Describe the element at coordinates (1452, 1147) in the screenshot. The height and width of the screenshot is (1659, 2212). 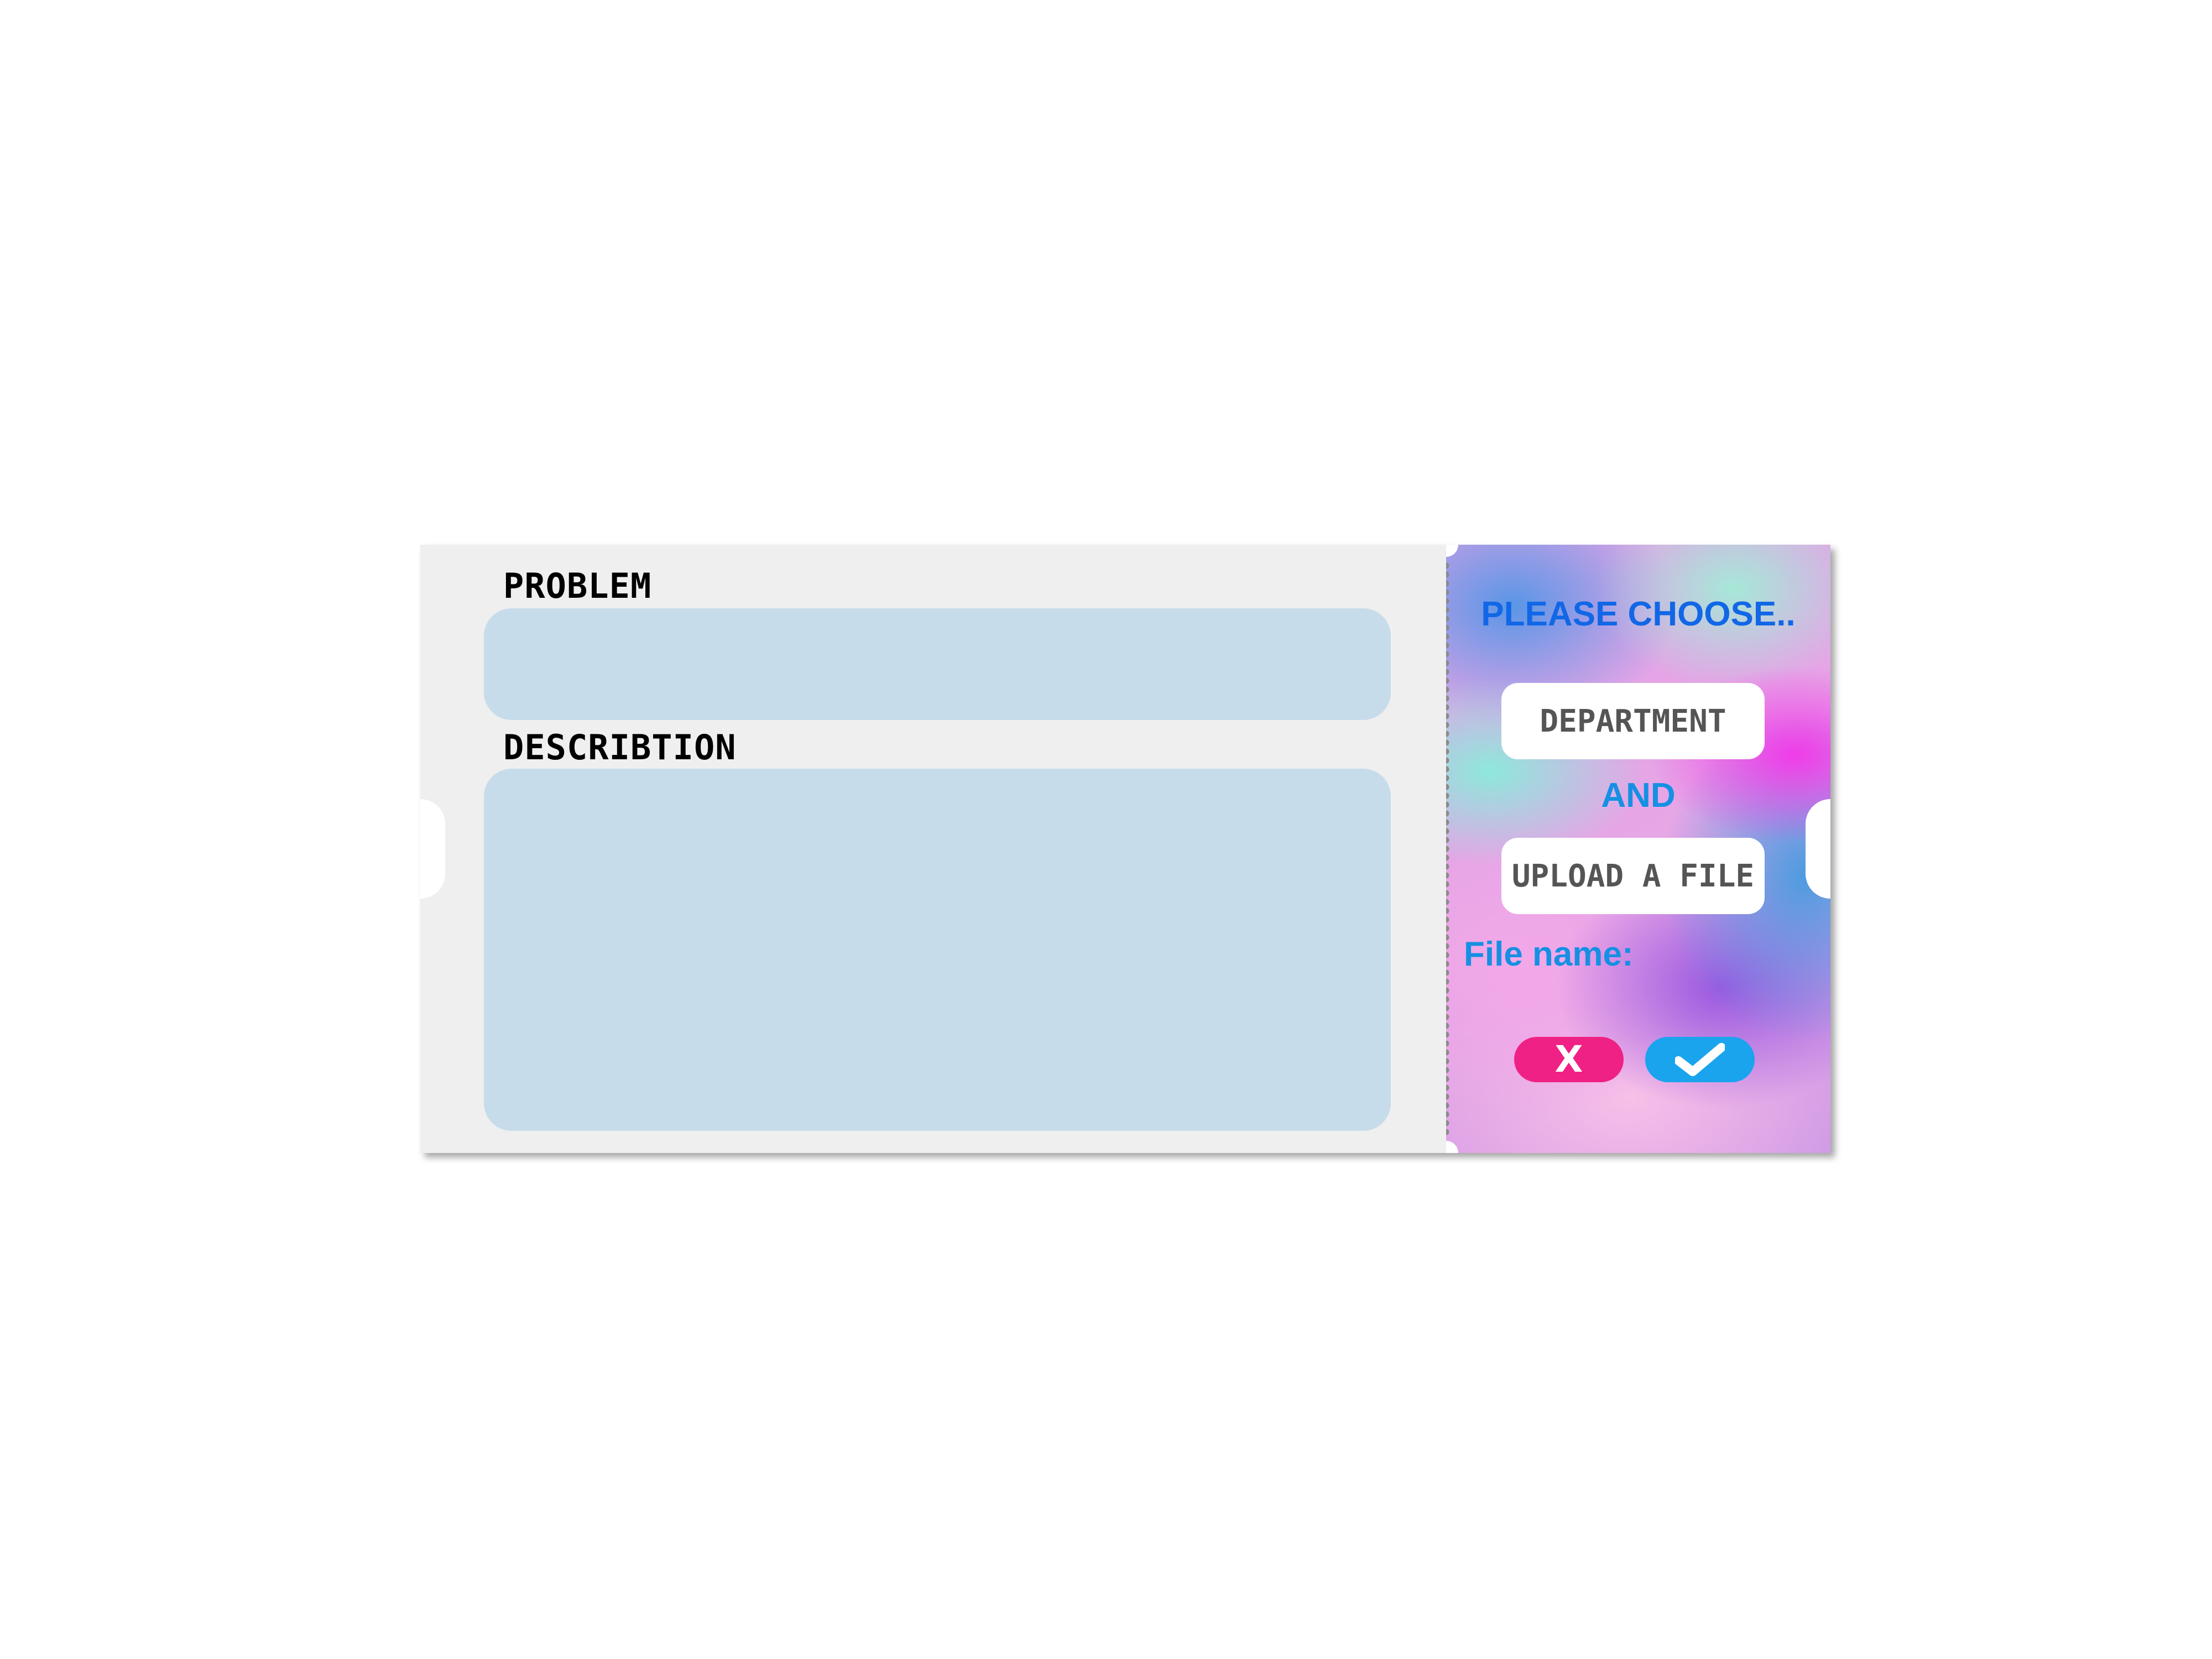
I see `perforation-bottom-cut` at that location.